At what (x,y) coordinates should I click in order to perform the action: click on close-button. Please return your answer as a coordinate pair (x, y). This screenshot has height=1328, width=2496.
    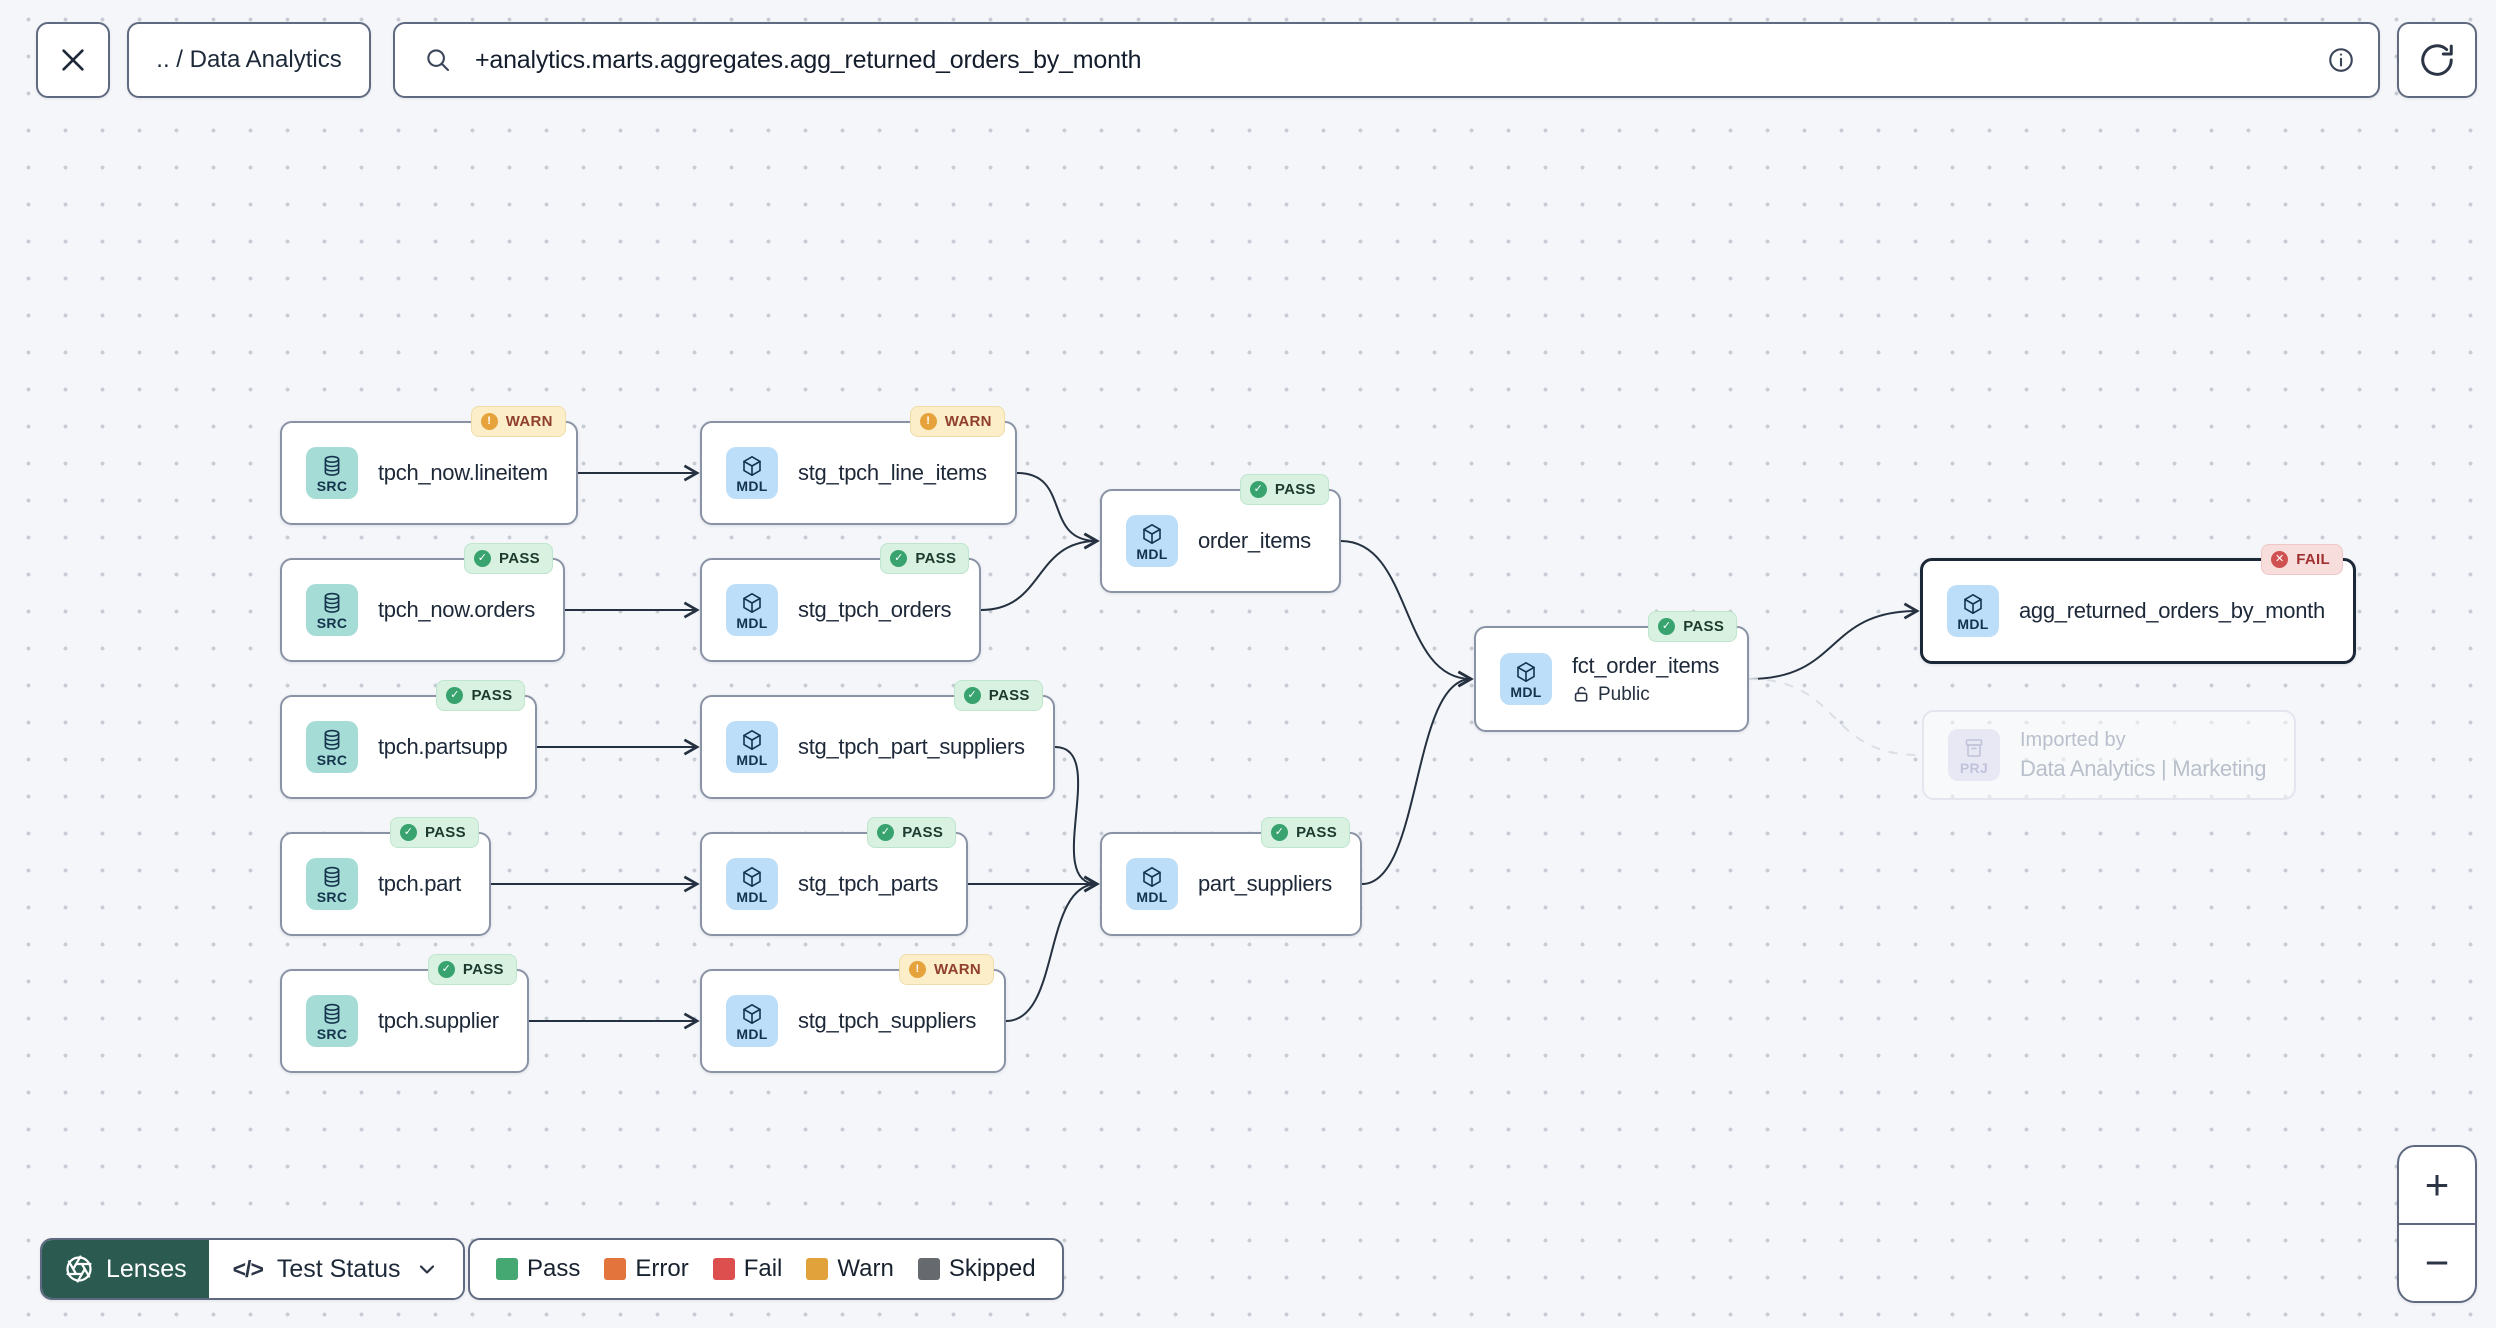
    Looking at the image, I should click on (73, 60).